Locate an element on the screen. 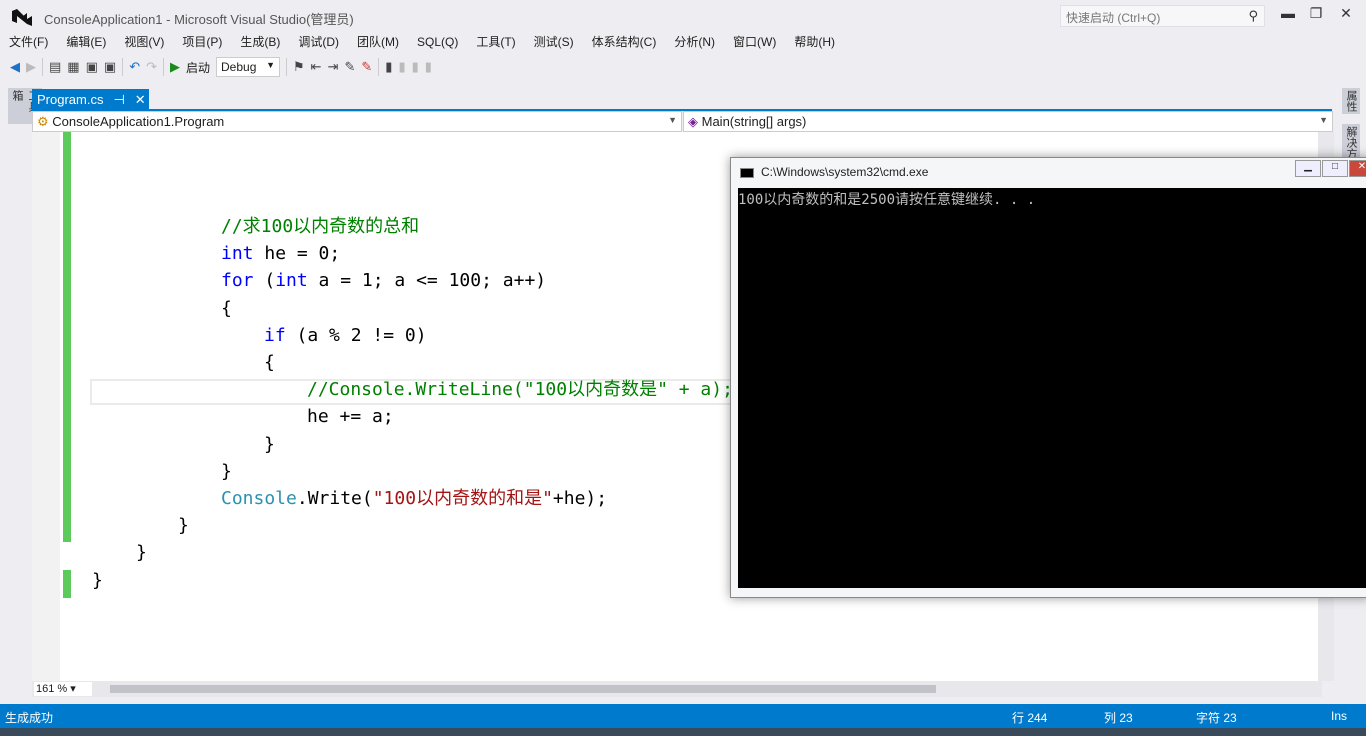  status-col: 列 23 is located at coordinates (1118, 718).